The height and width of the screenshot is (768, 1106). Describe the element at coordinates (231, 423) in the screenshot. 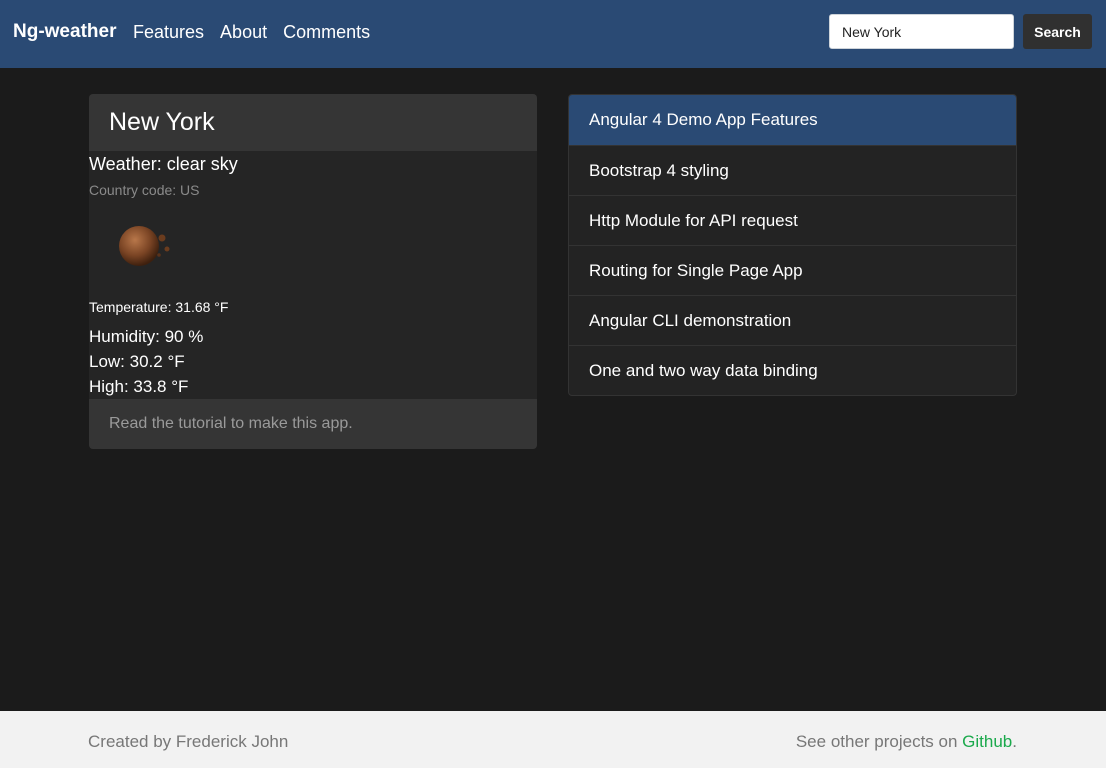

I see `tutorial-text: Read the tutorial to make this app.` at that location.